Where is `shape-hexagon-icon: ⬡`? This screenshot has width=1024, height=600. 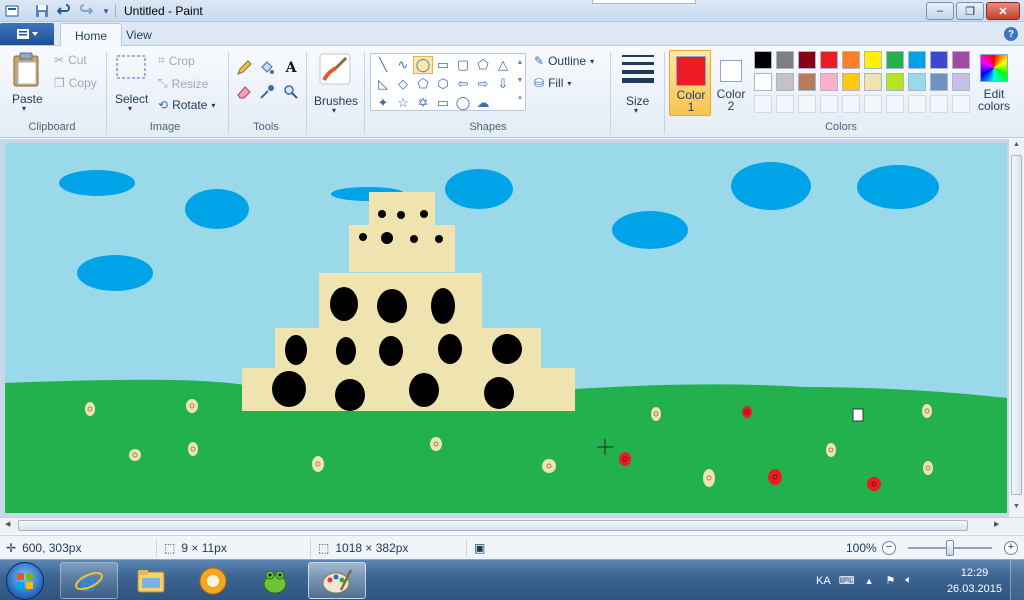
shape-hexagon-icon: ⬡ is located at coordinates (443, 84).